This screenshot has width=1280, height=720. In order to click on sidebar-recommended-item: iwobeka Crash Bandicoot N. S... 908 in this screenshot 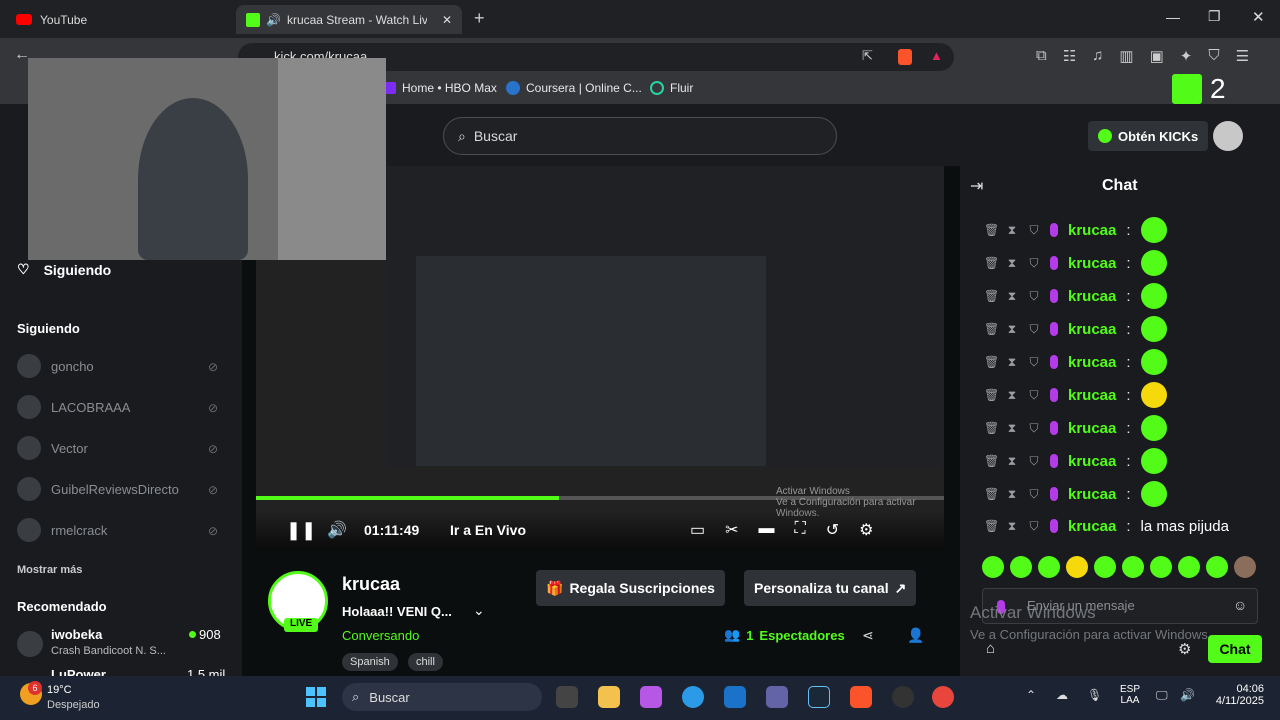, I will do `click(123, 644)`.